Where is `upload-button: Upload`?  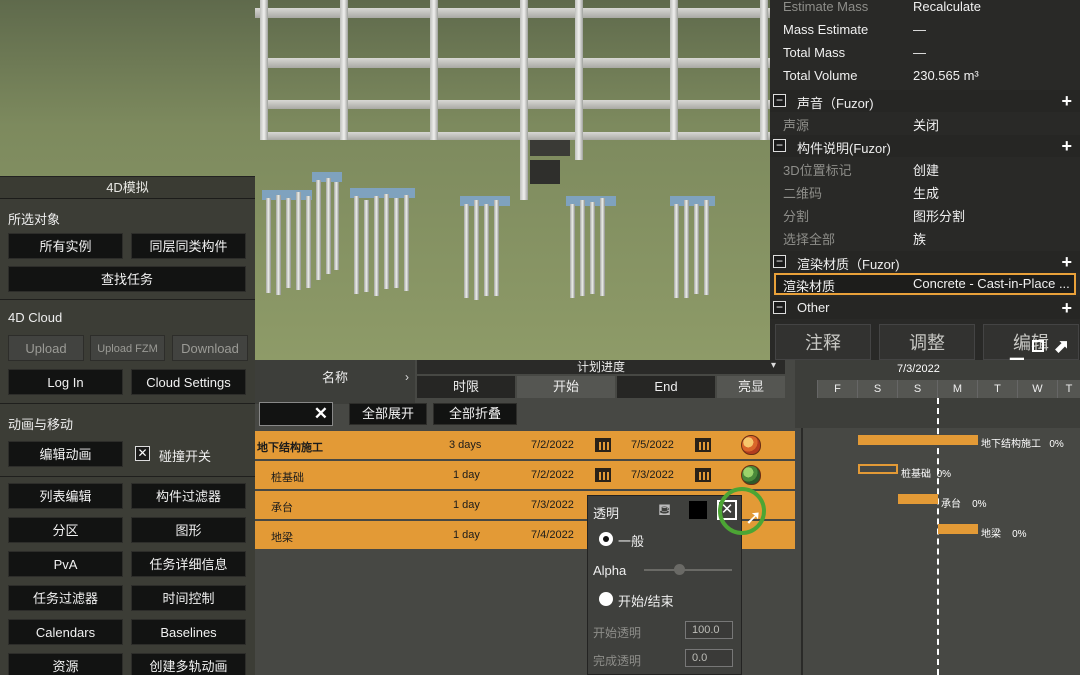 upload-button: Upload is located at coordinates (46, 348).